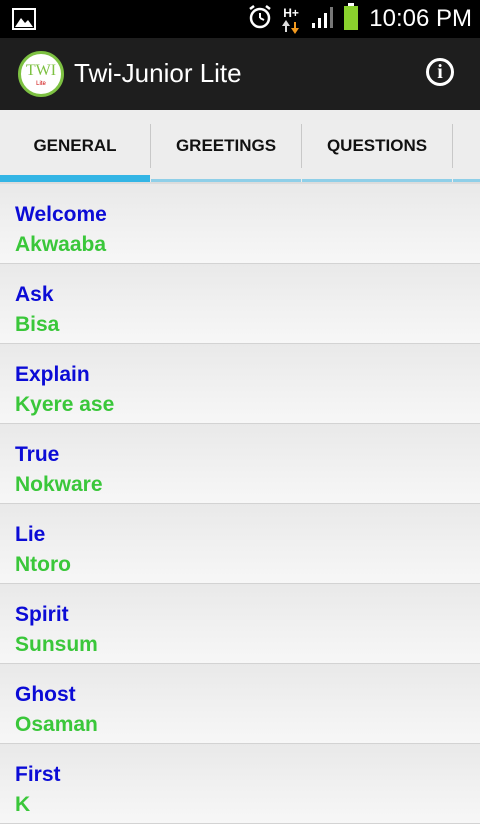 This screenshot has height=824, width=480. I want to click on tab-general: GENERAL, so click(75, 146).